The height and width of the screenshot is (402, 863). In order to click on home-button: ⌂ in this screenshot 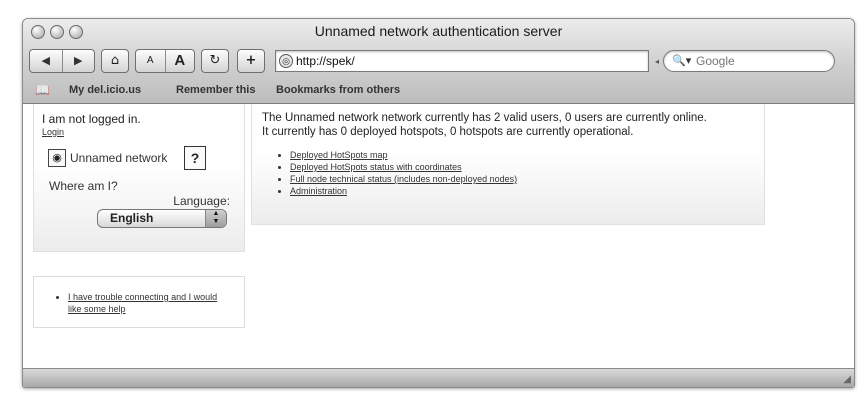, I will do `click(115, 61)`.